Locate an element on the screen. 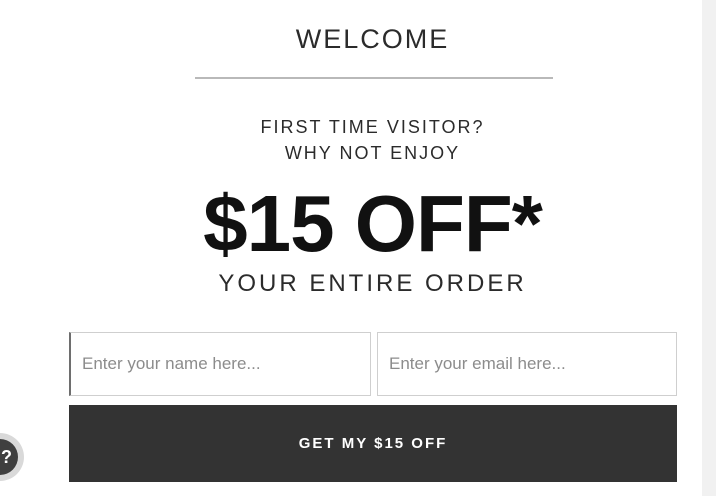  offer-intro: WHY NOT ENJOY is located at coordinates (372, 153).